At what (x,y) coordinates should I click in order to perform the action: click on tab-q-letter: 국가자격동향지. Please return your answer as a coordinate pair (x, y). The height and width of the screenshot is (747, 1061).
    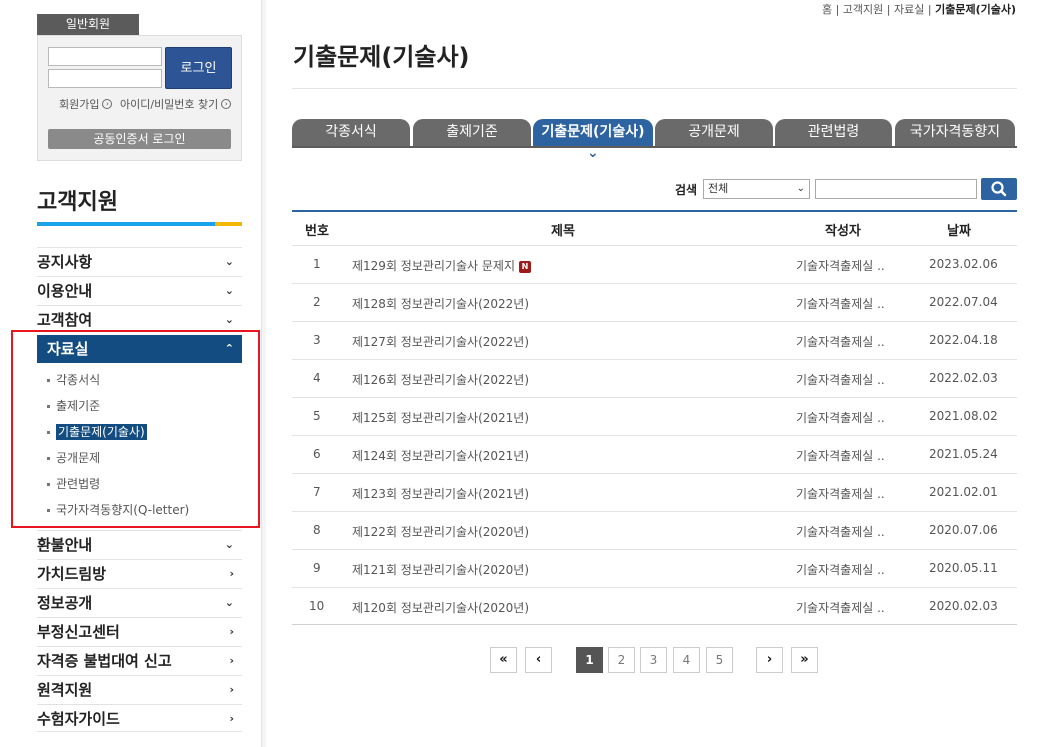
    Looking at the image, I should click on (955, 132).